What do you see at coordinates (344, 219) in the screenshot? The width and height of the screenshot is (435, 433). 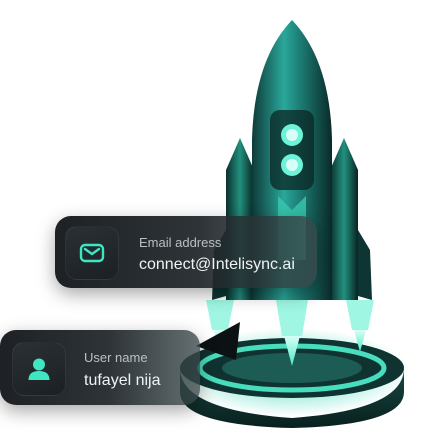 I see `right-booster` at bounding box center [344, 219].